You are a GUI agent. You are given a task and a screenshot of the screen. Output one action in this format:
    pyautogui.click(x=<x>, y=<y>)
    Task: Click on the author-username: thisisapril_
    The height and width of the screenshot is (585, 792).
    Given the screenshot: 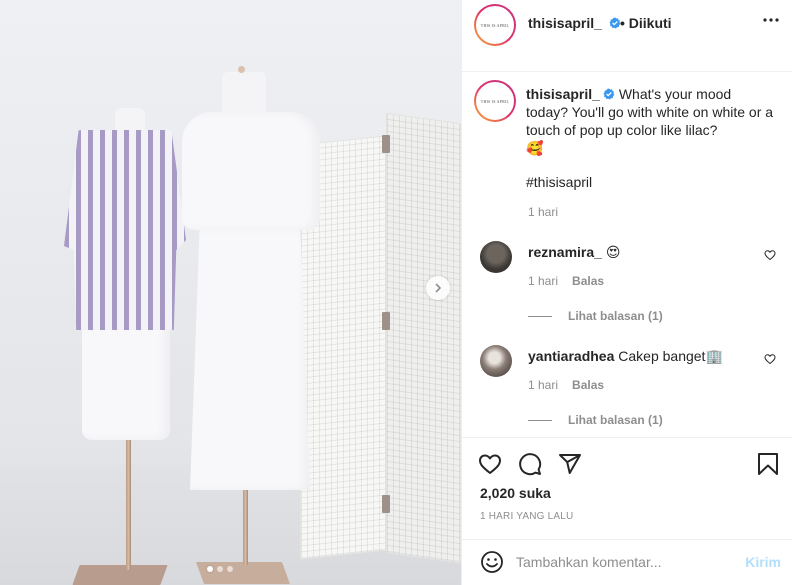 What is the action you would take?
    pyautogui.click(x=565, y=23)
    